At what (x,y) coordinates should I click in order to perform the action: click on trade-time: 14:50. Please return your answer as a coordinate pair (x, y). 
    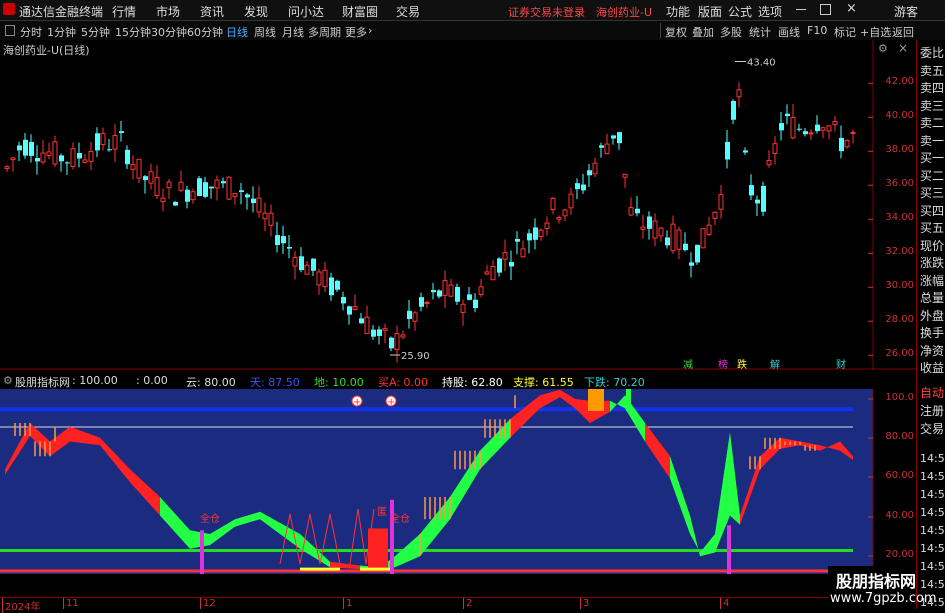
    Looking at the image, I should click on (932, 548).